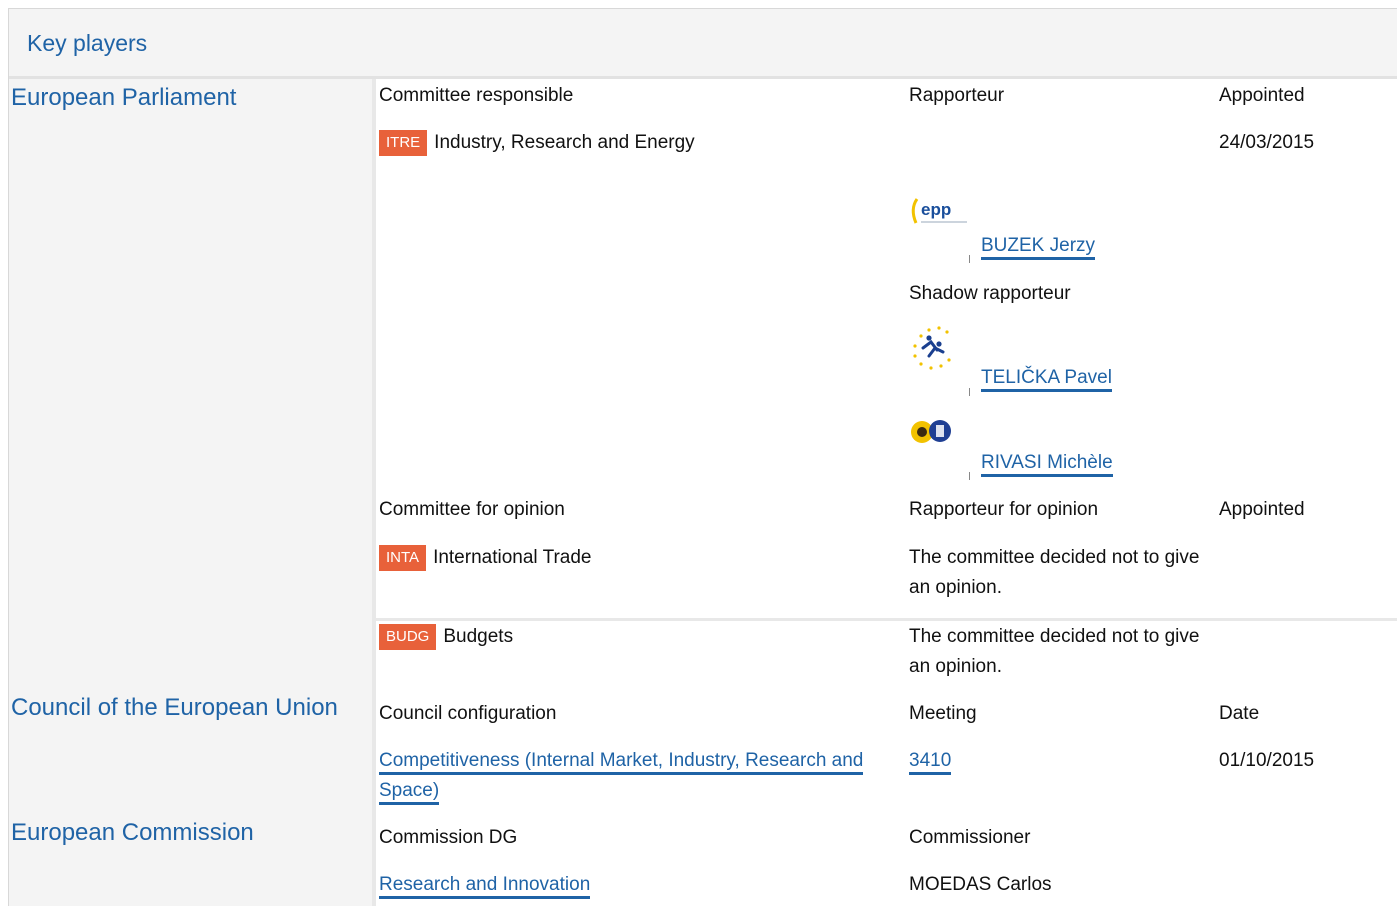 The width and height of the screenshot is (1397, 906). I want to click on opinion-committee-row: BUDG Budgets, so click(446, 637).